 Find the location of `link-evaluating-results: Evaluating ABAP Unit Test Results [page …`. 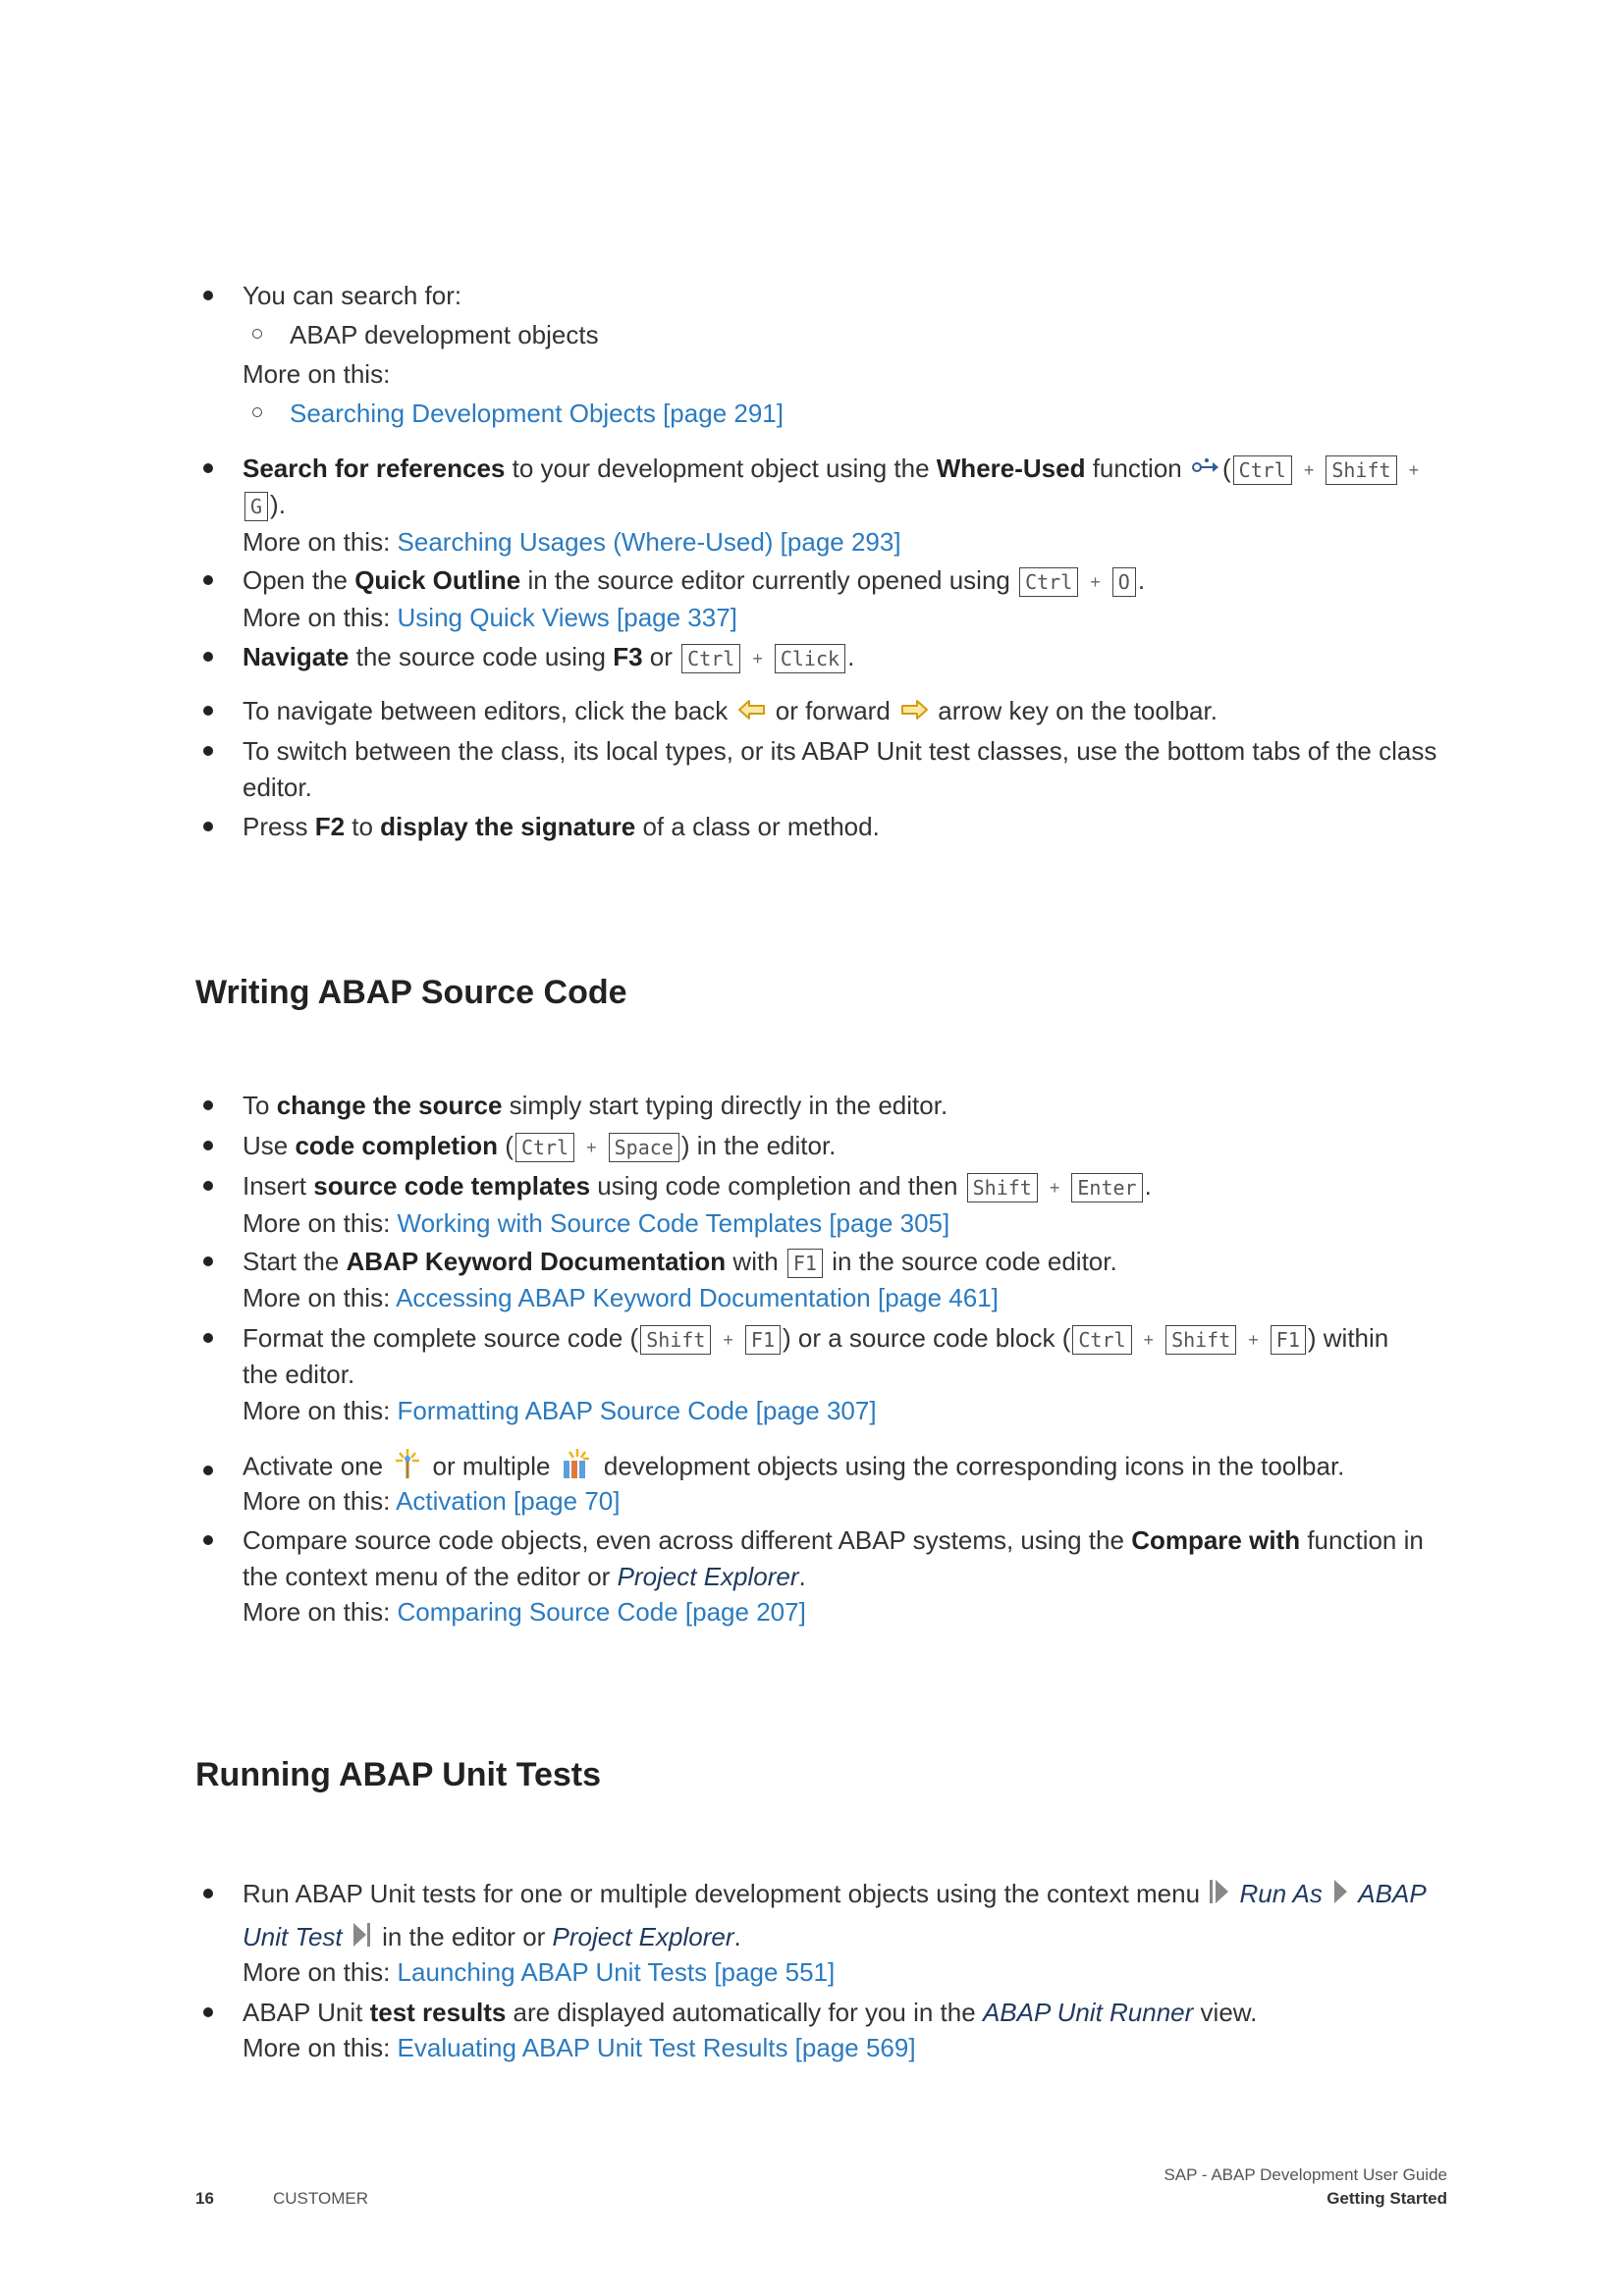

link-evaluating-results: Evaluating ABAP Unit Test Results [page … is located at coordinates (657, 2048).